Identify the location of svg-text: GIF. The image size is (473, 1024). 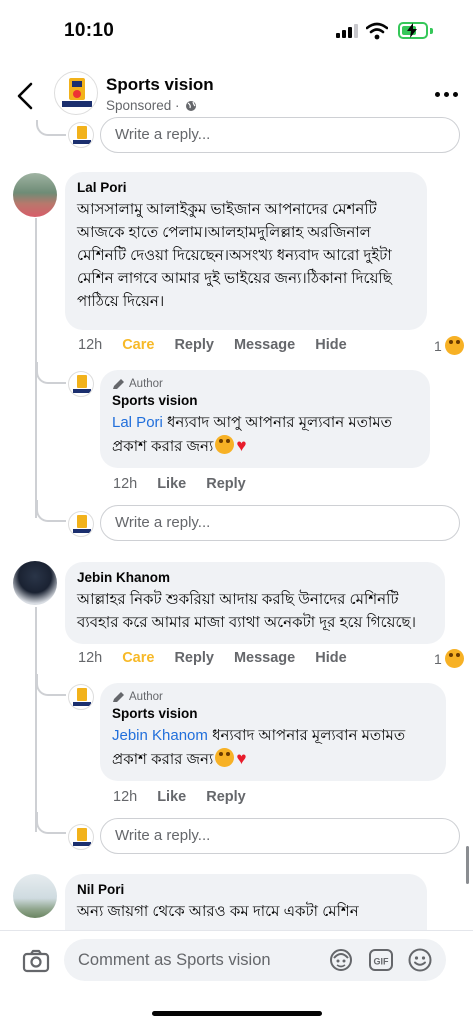
(382, 962).